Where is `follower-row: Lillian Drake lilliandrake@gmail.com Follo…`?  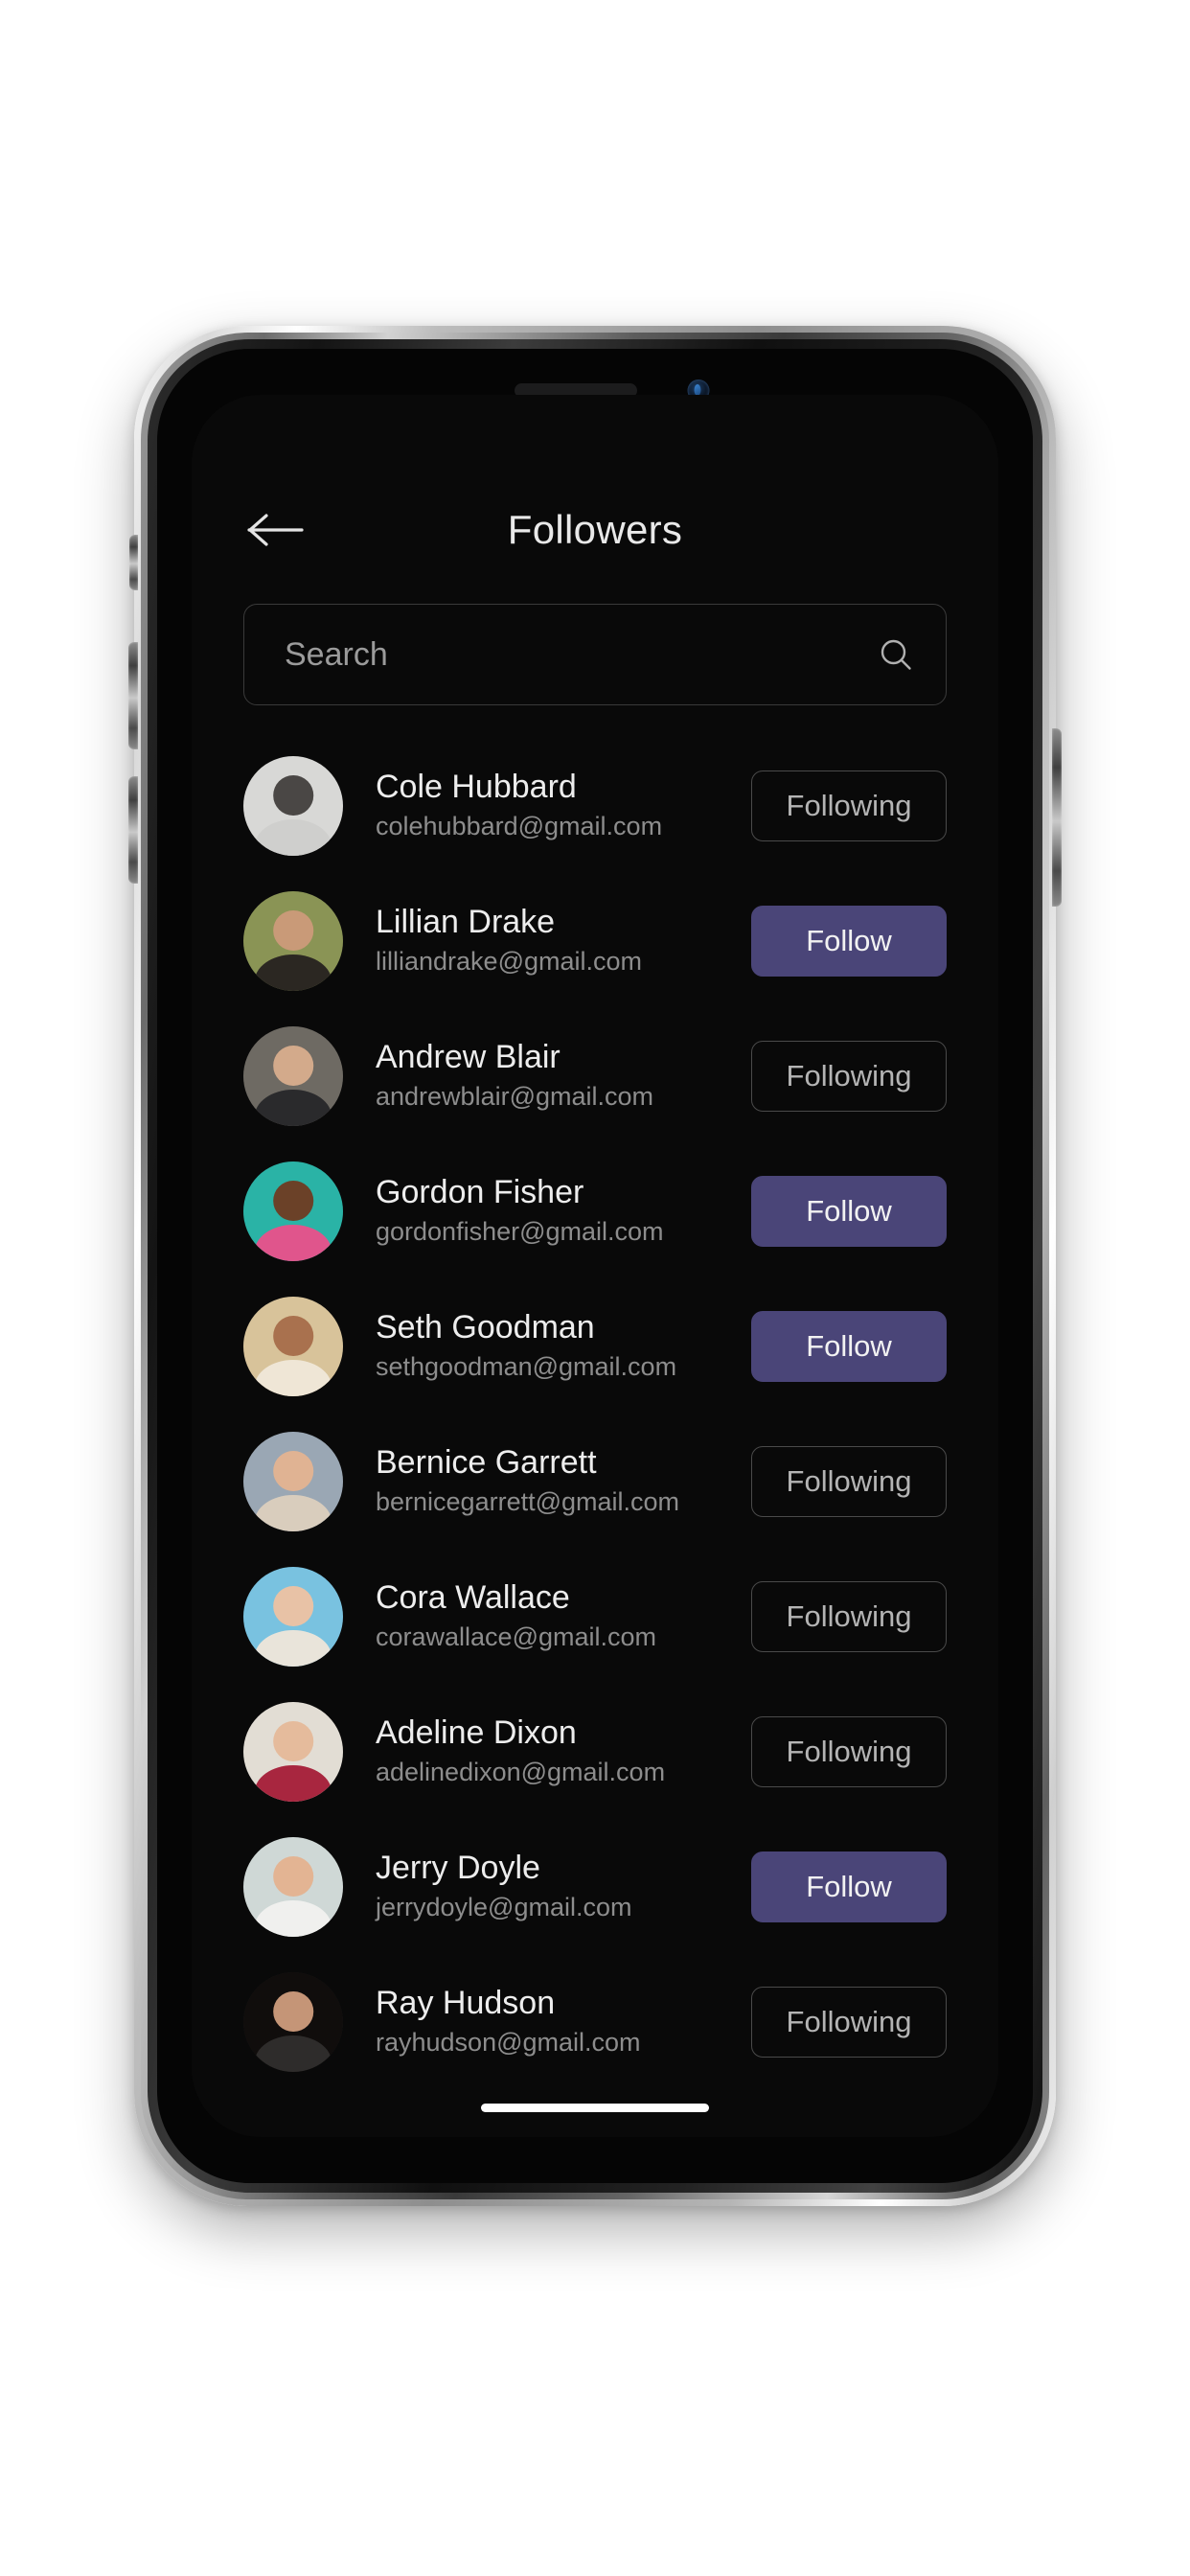
follower-row: Lillian Drake lilliandrake@gmail.com Follo… is located at coordinates (595, 940).